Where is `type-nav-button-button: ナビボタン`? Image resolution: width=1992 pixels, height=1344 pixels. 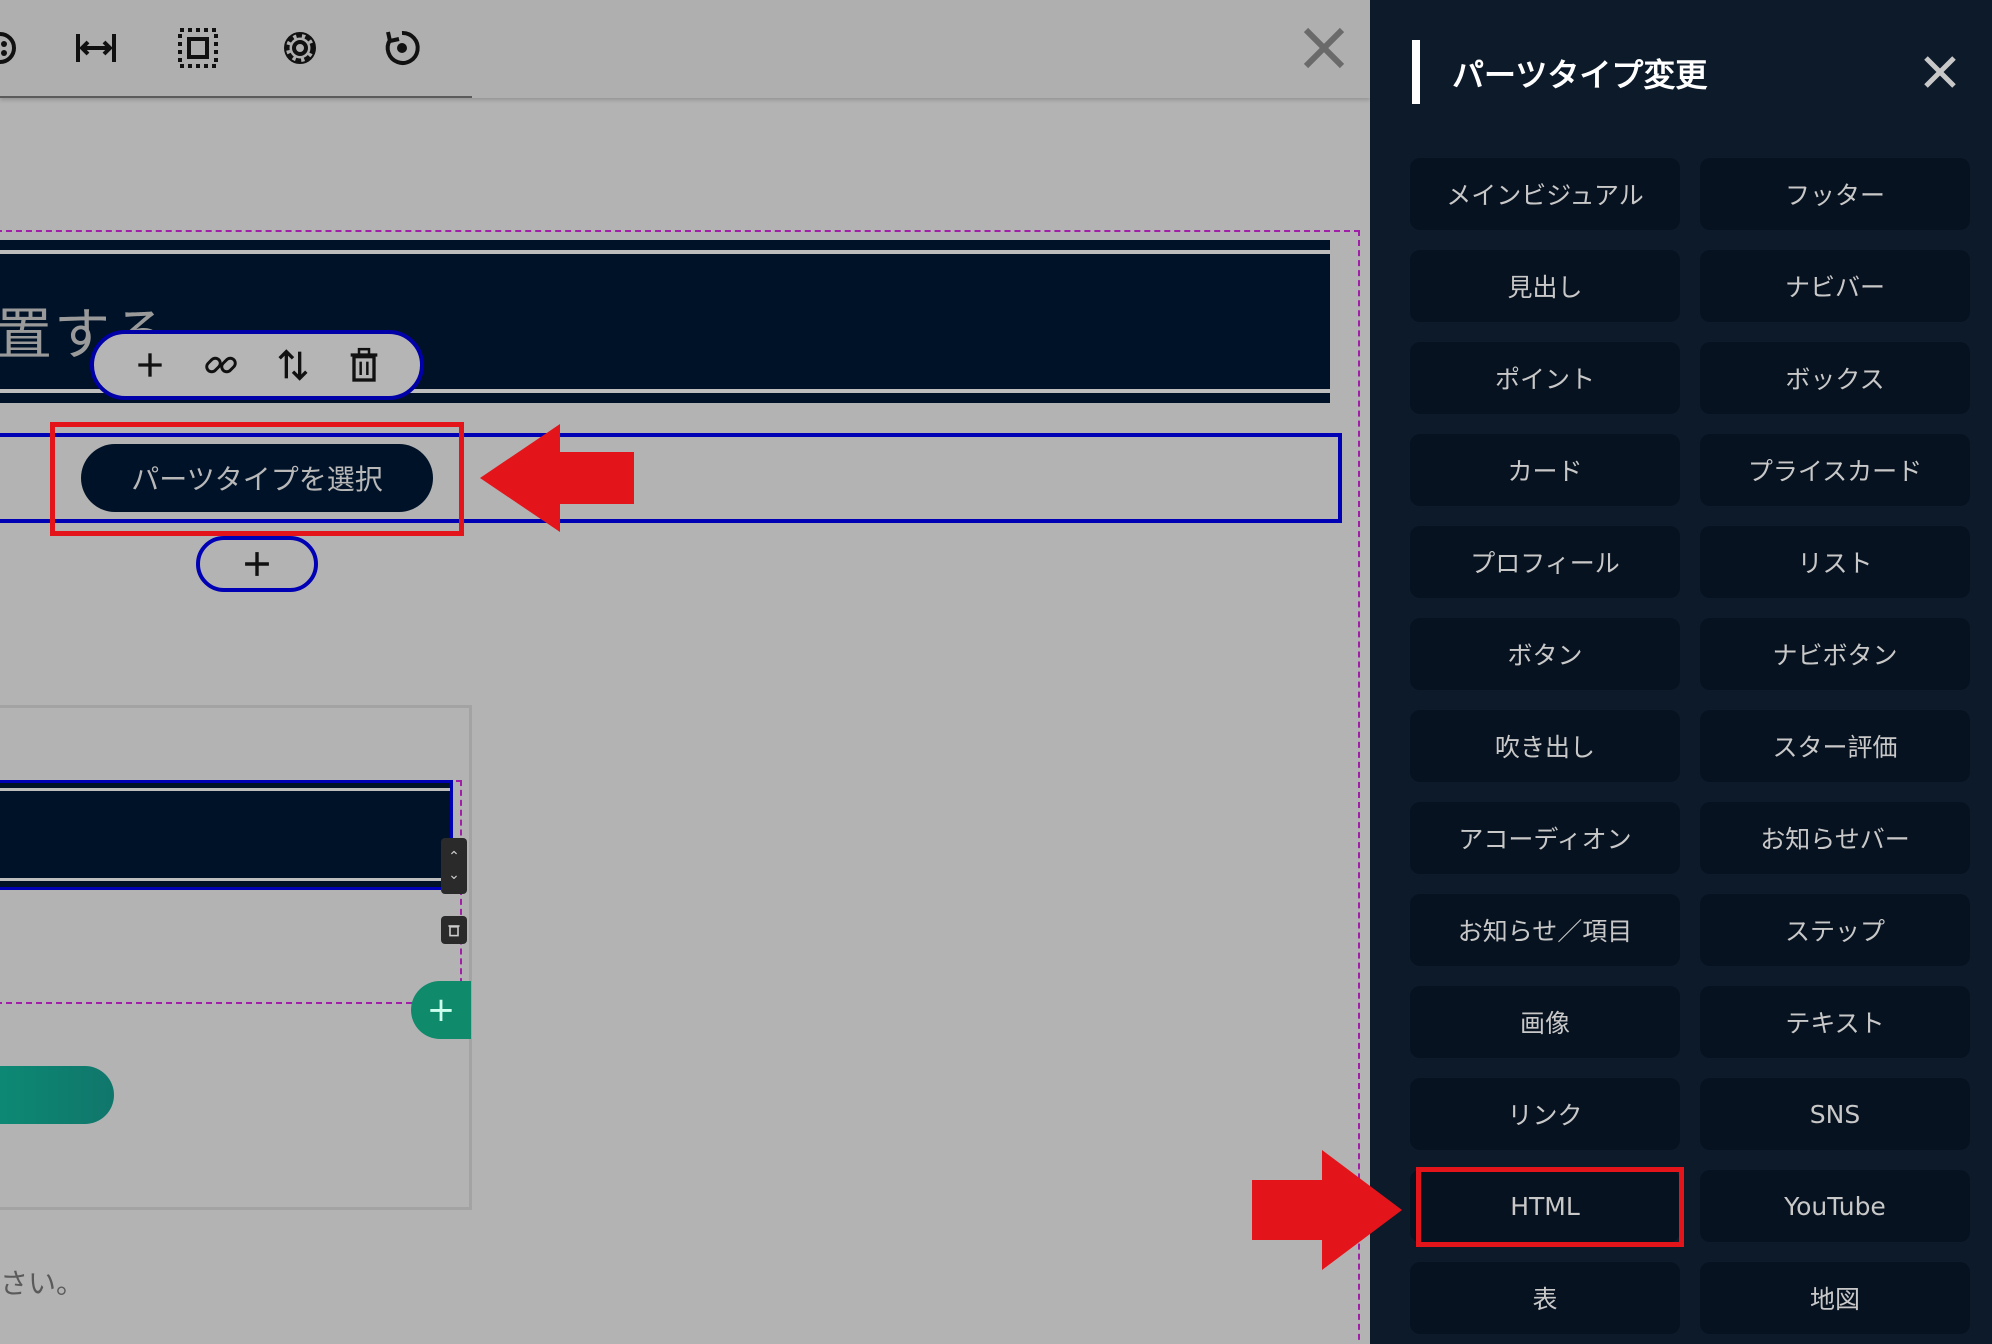 type-nav-button-button: ナビボタン is located at coordinates (1835, 654).